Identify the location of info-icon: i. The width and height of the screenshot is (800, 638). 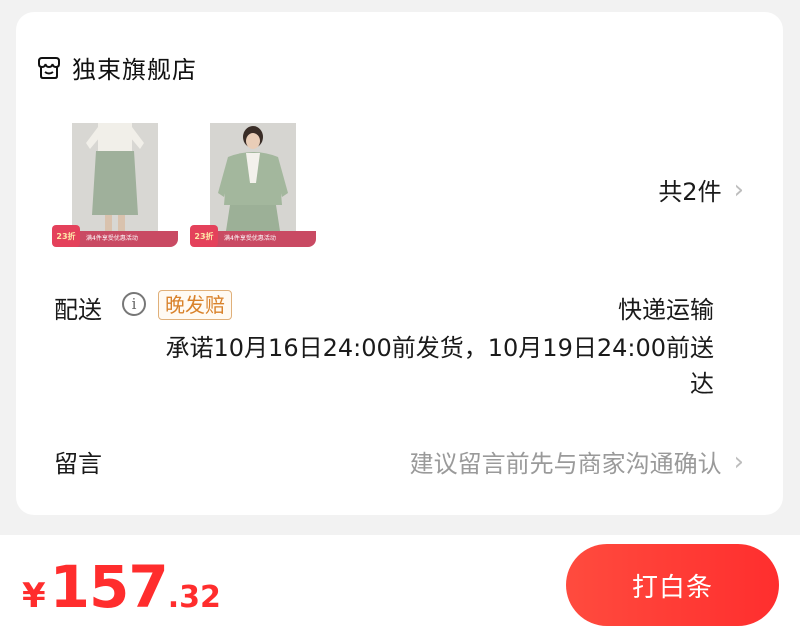
(134, 304).